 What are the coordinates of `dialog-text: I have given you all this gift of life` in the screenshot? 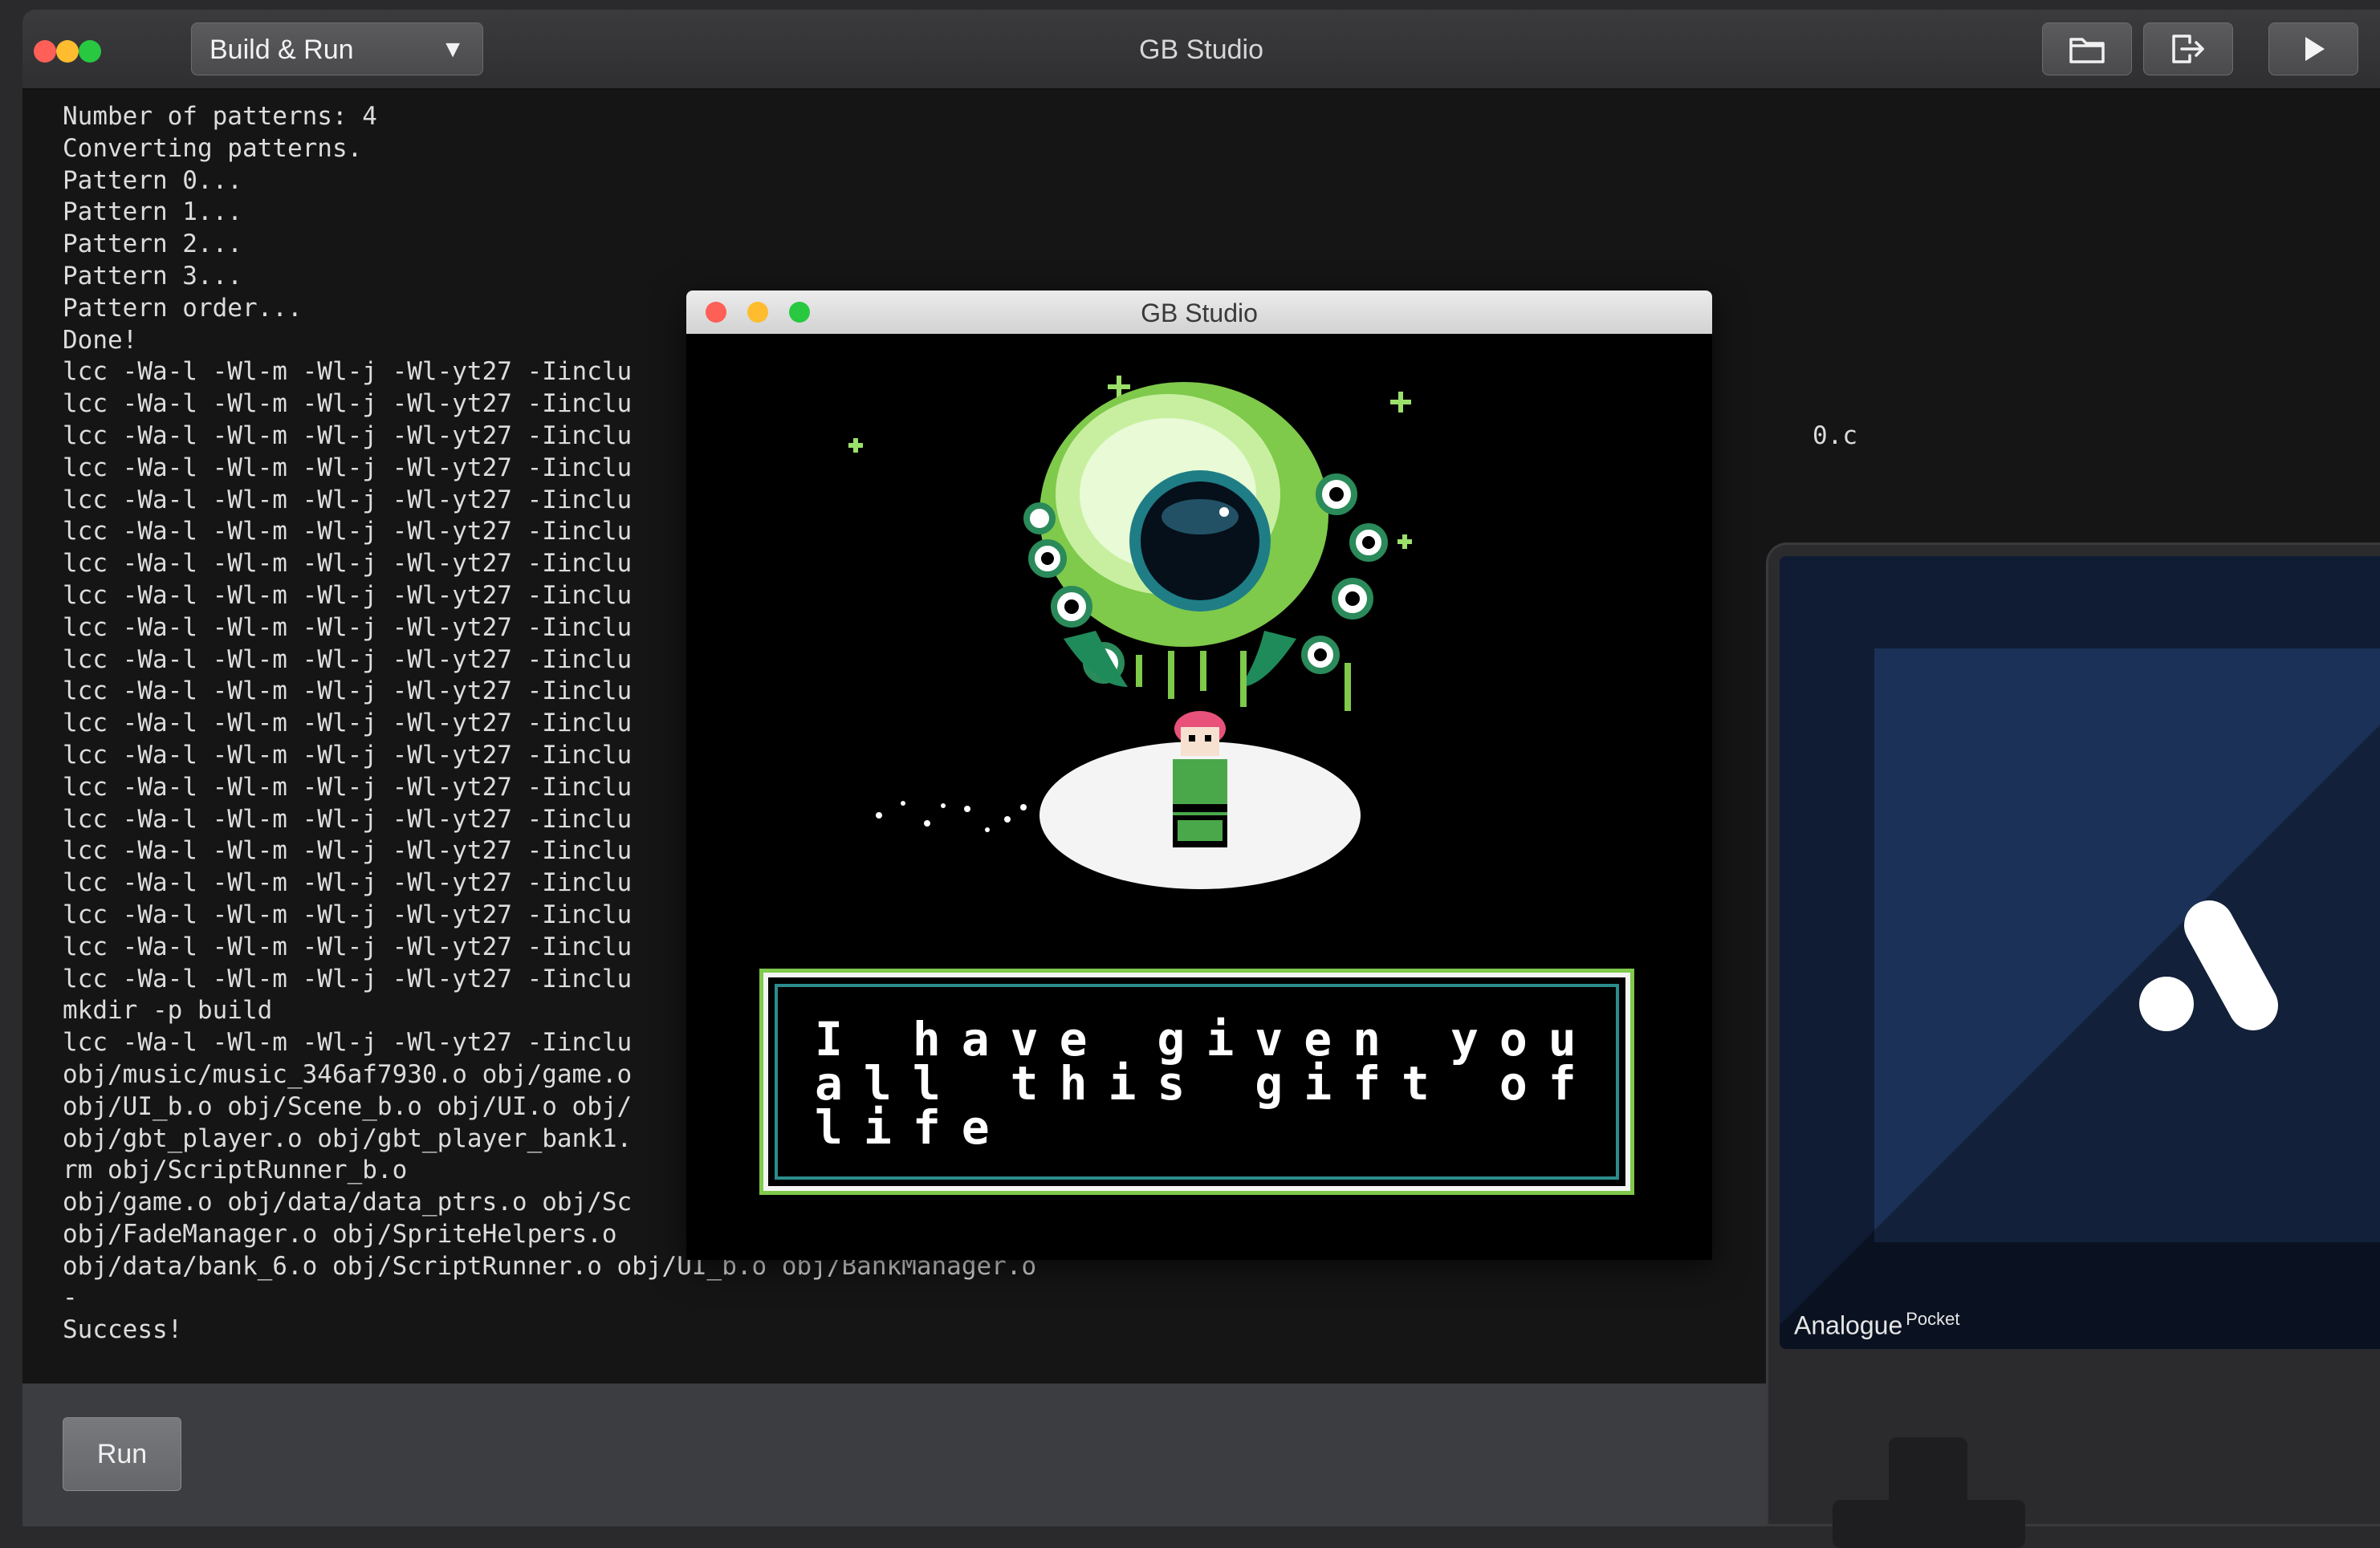 It's located at (1206, 1084).